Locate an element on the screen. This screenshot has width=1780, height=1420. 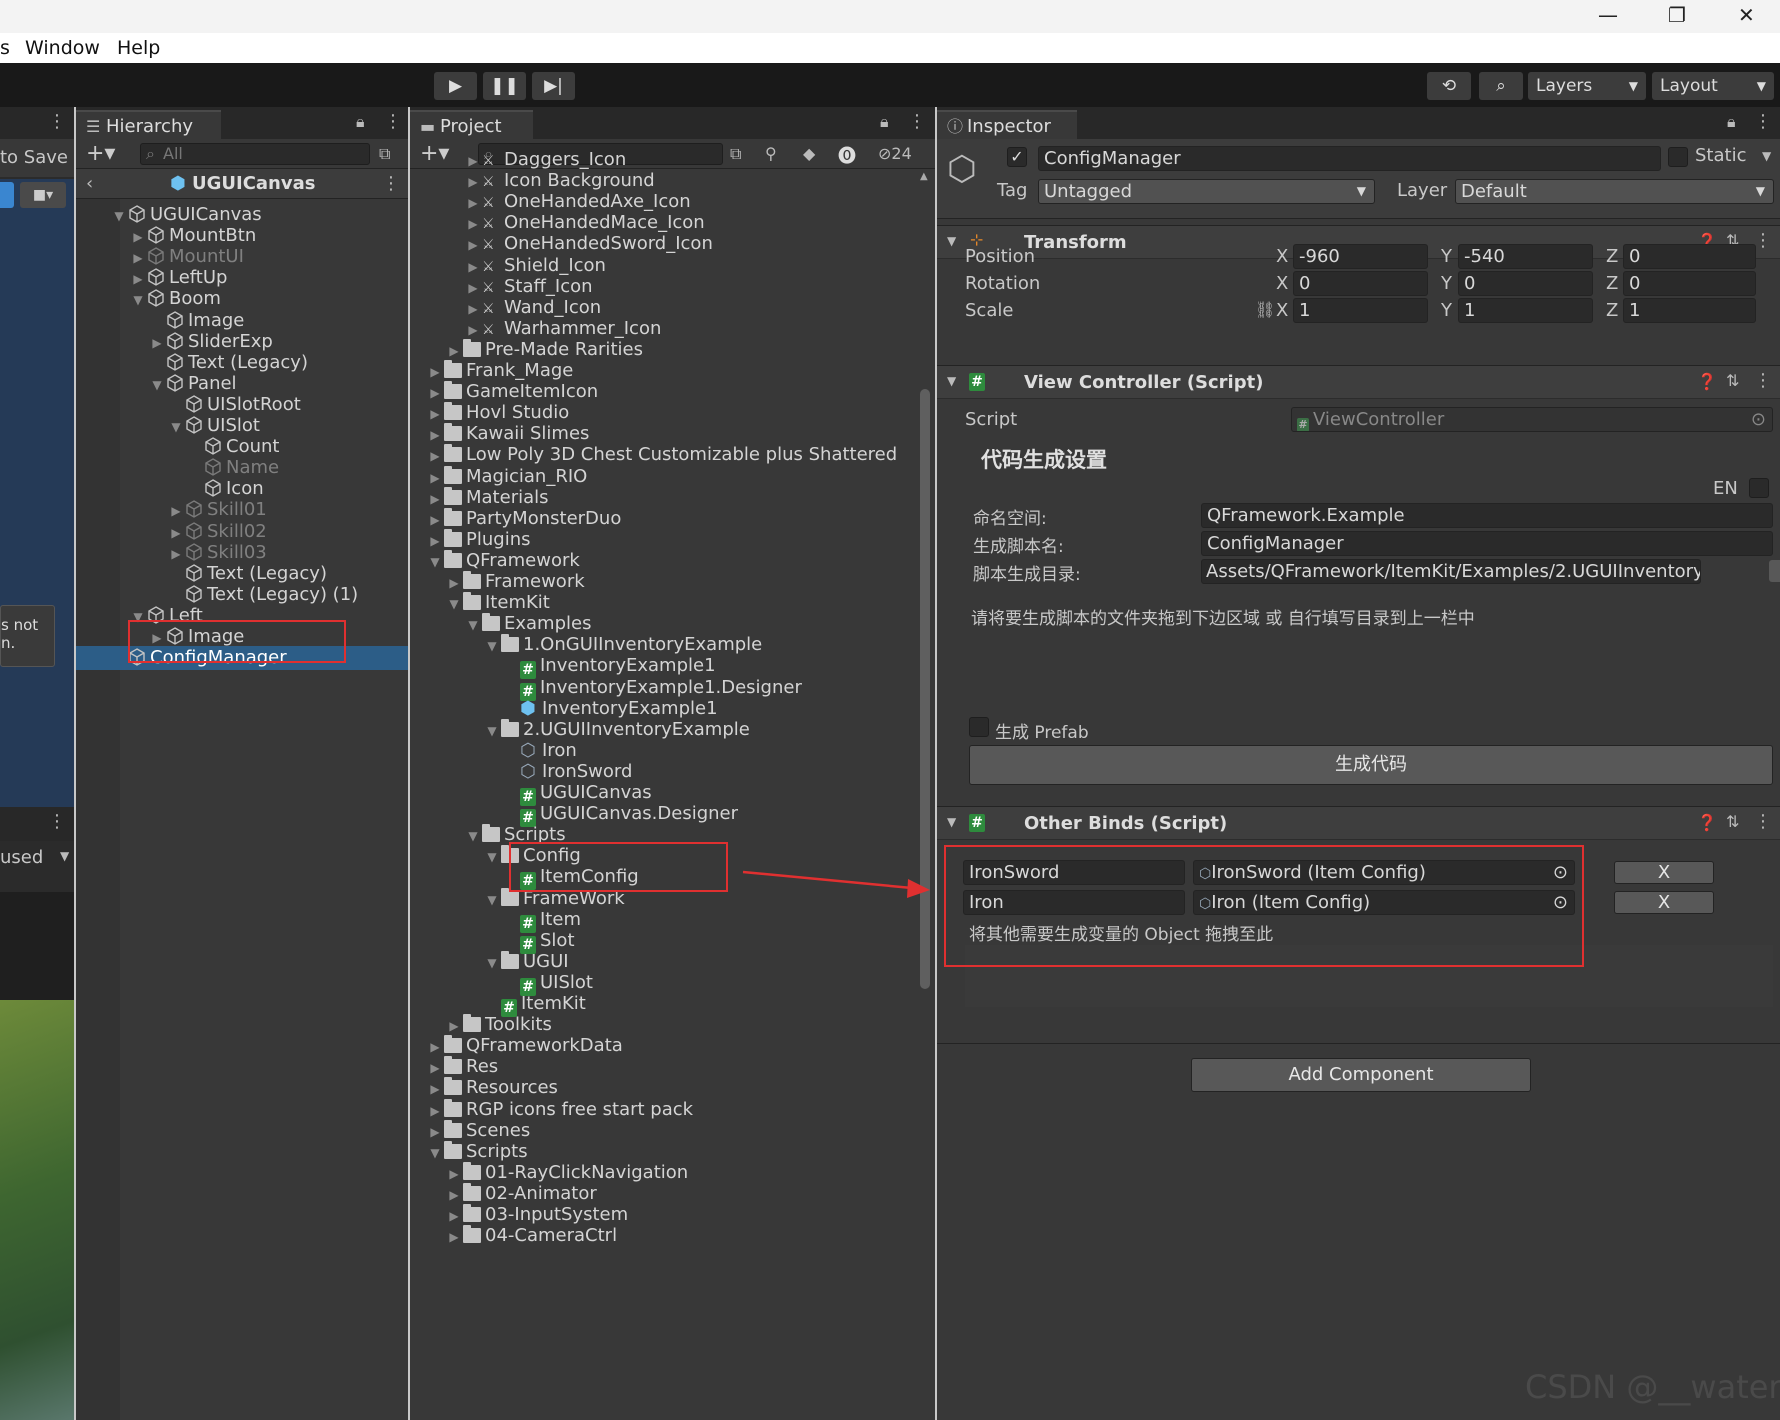
position-x-field: -960 is located at coordinates (1360, 256).